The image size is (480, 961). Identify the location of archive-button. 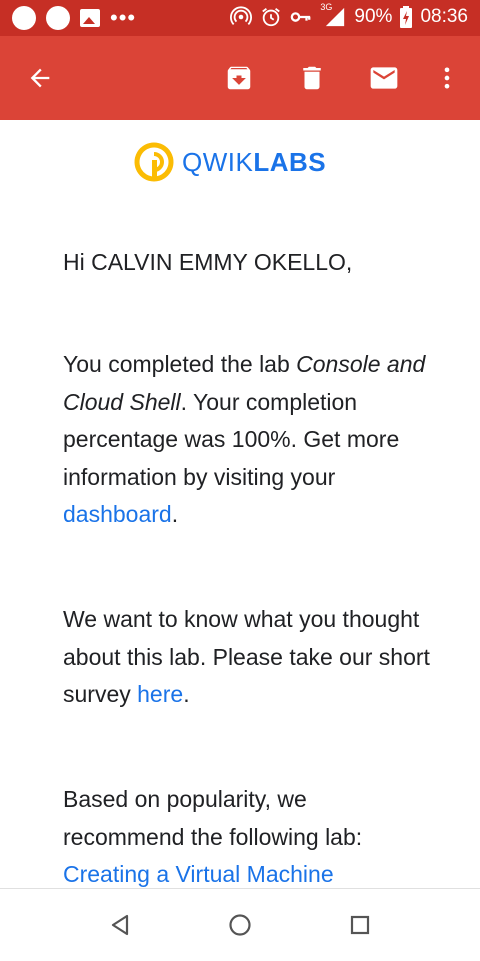
(239, 78).